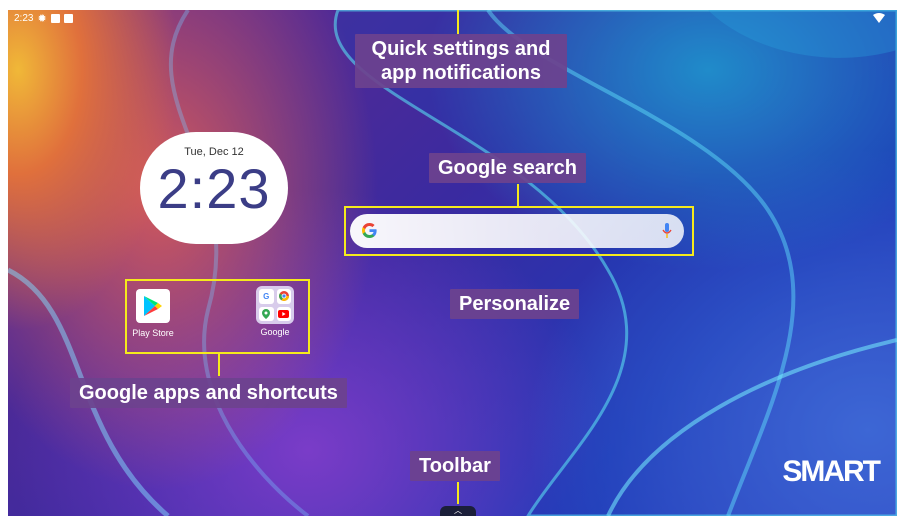 The height and width of the screenshot is (516, 897). Describe the element at coordinates (217, 316) in the screenshot. I see `annotation-box-apps` at that location.